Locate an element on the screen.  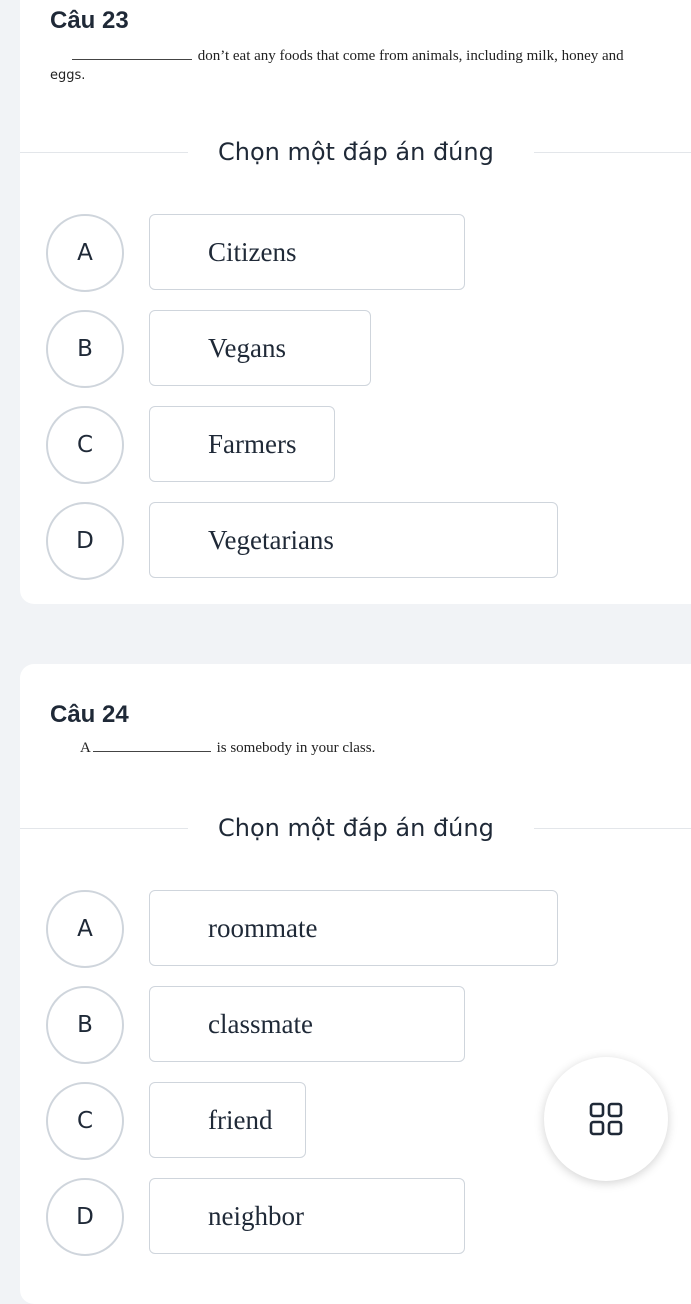
option-c-text: friend is located at coordinates (240, 1119).